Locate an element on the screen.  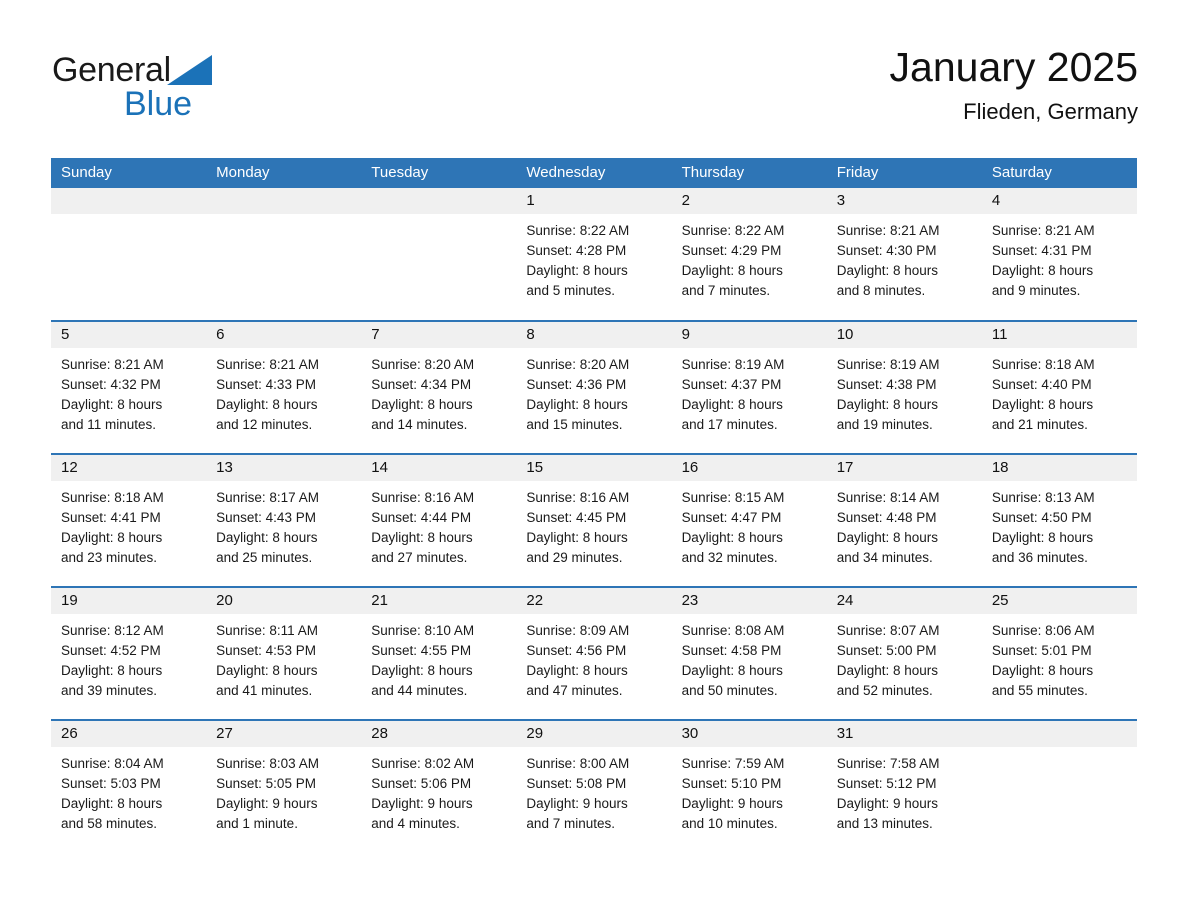
day-number: 11 is located at coordinates (1059, 335).